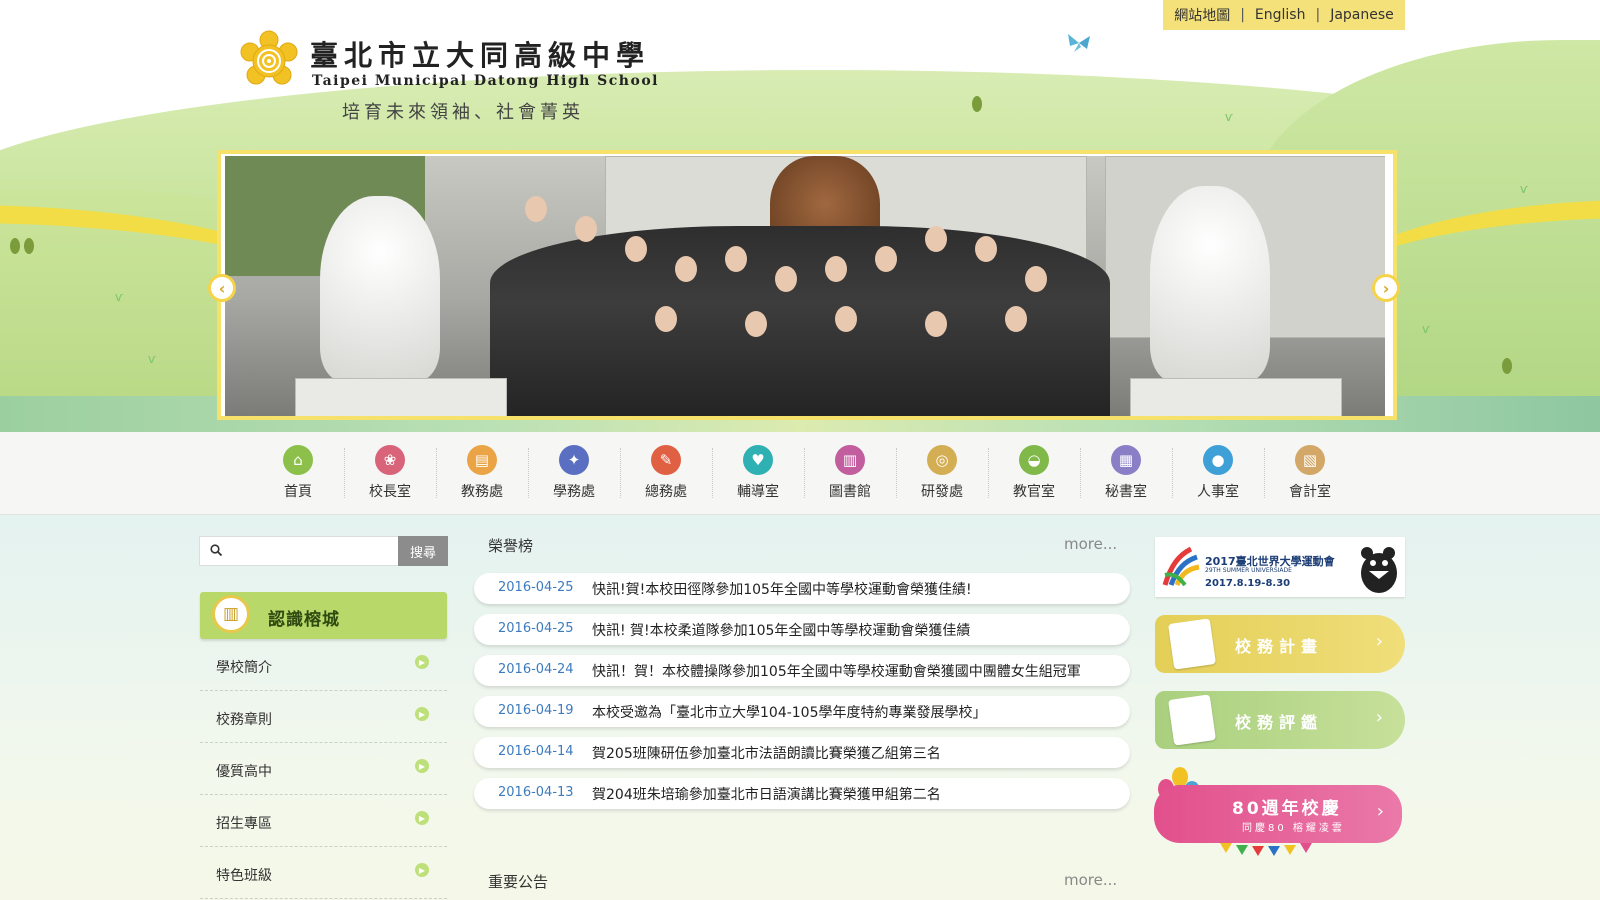 The image size is (1600, 900). What do you see at coordinates (269, 57) in the screenshot?
I see `school-emblem-icon` at bounding box center [269, 57].